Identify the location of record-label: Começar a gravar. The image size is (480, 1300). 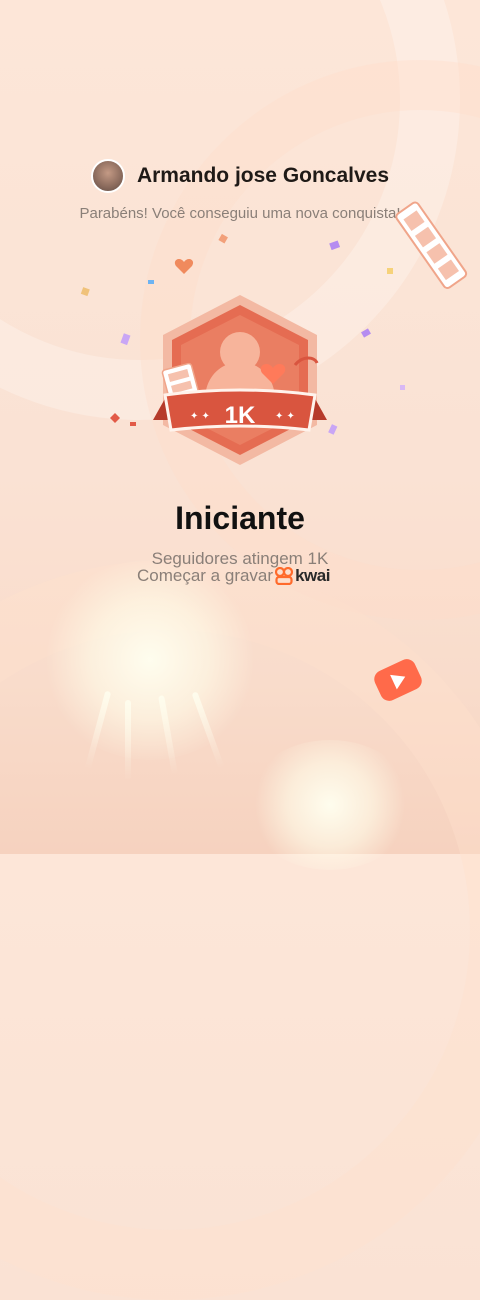
(205, 575).